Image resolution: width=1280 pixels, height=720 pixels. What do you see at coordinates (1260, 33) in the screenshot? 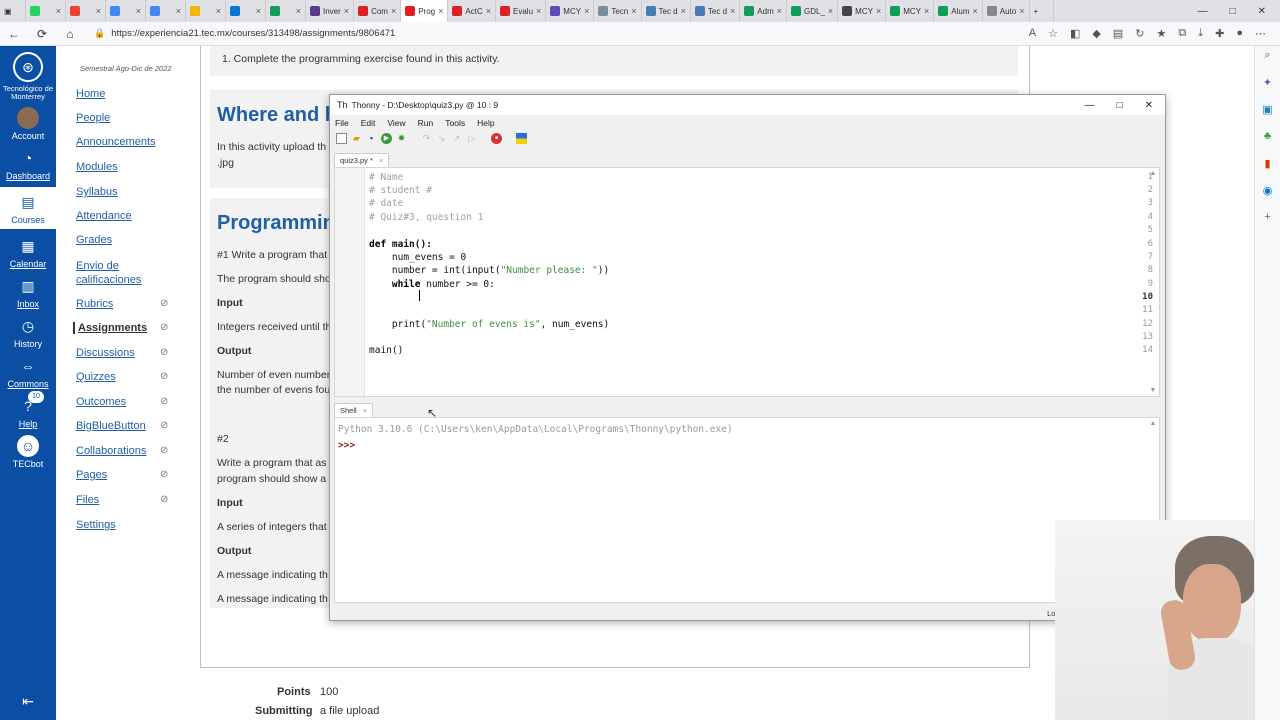
I see `more-icon: ⋯` at bounding box center [1260, 33].